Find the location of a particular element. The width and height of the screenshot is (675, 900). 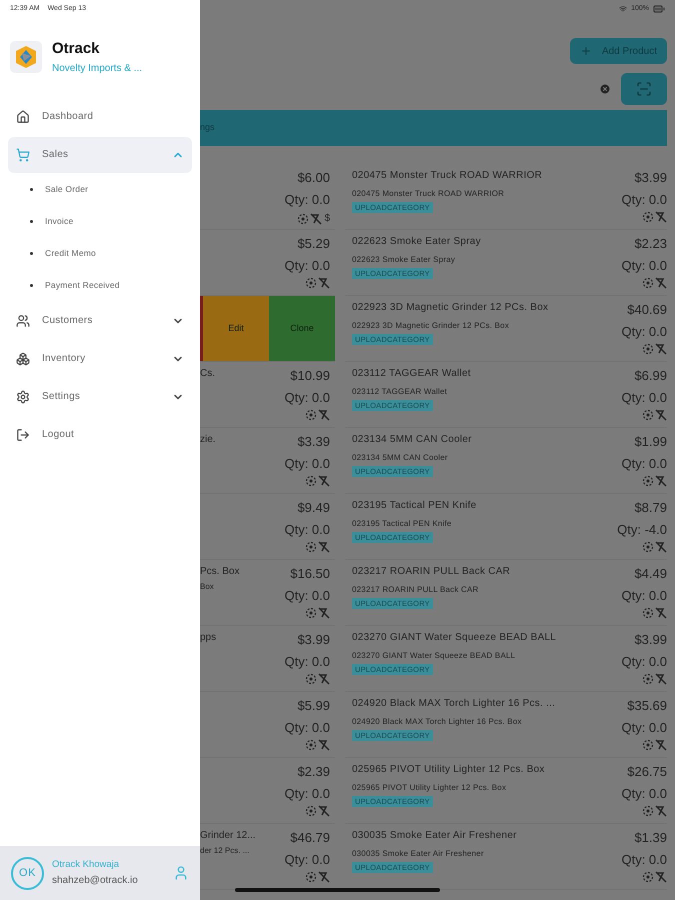

menu-item: Customers is located at coordinates (100, 320).